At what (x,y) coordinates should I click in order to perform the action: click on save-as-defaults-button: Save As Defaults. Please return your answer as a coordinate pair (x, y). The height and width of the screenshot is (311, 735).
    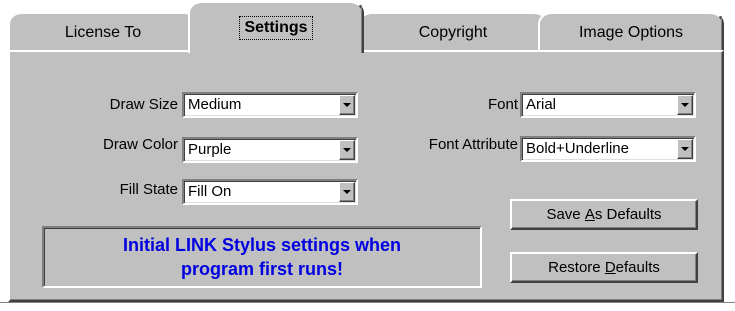
    Looking at the image, I should click on (604, 214).